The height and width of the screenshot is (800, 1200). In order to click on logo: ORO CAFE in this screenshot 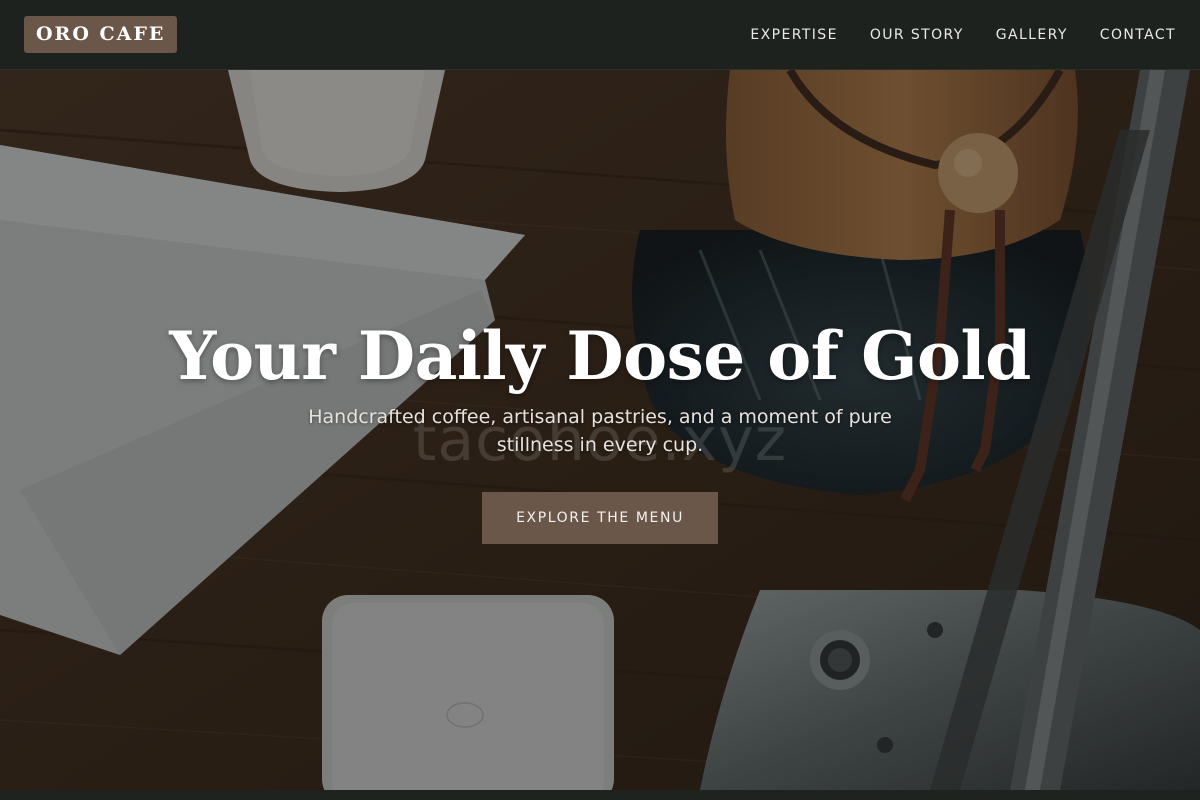, I will do `click(101, 34)`.